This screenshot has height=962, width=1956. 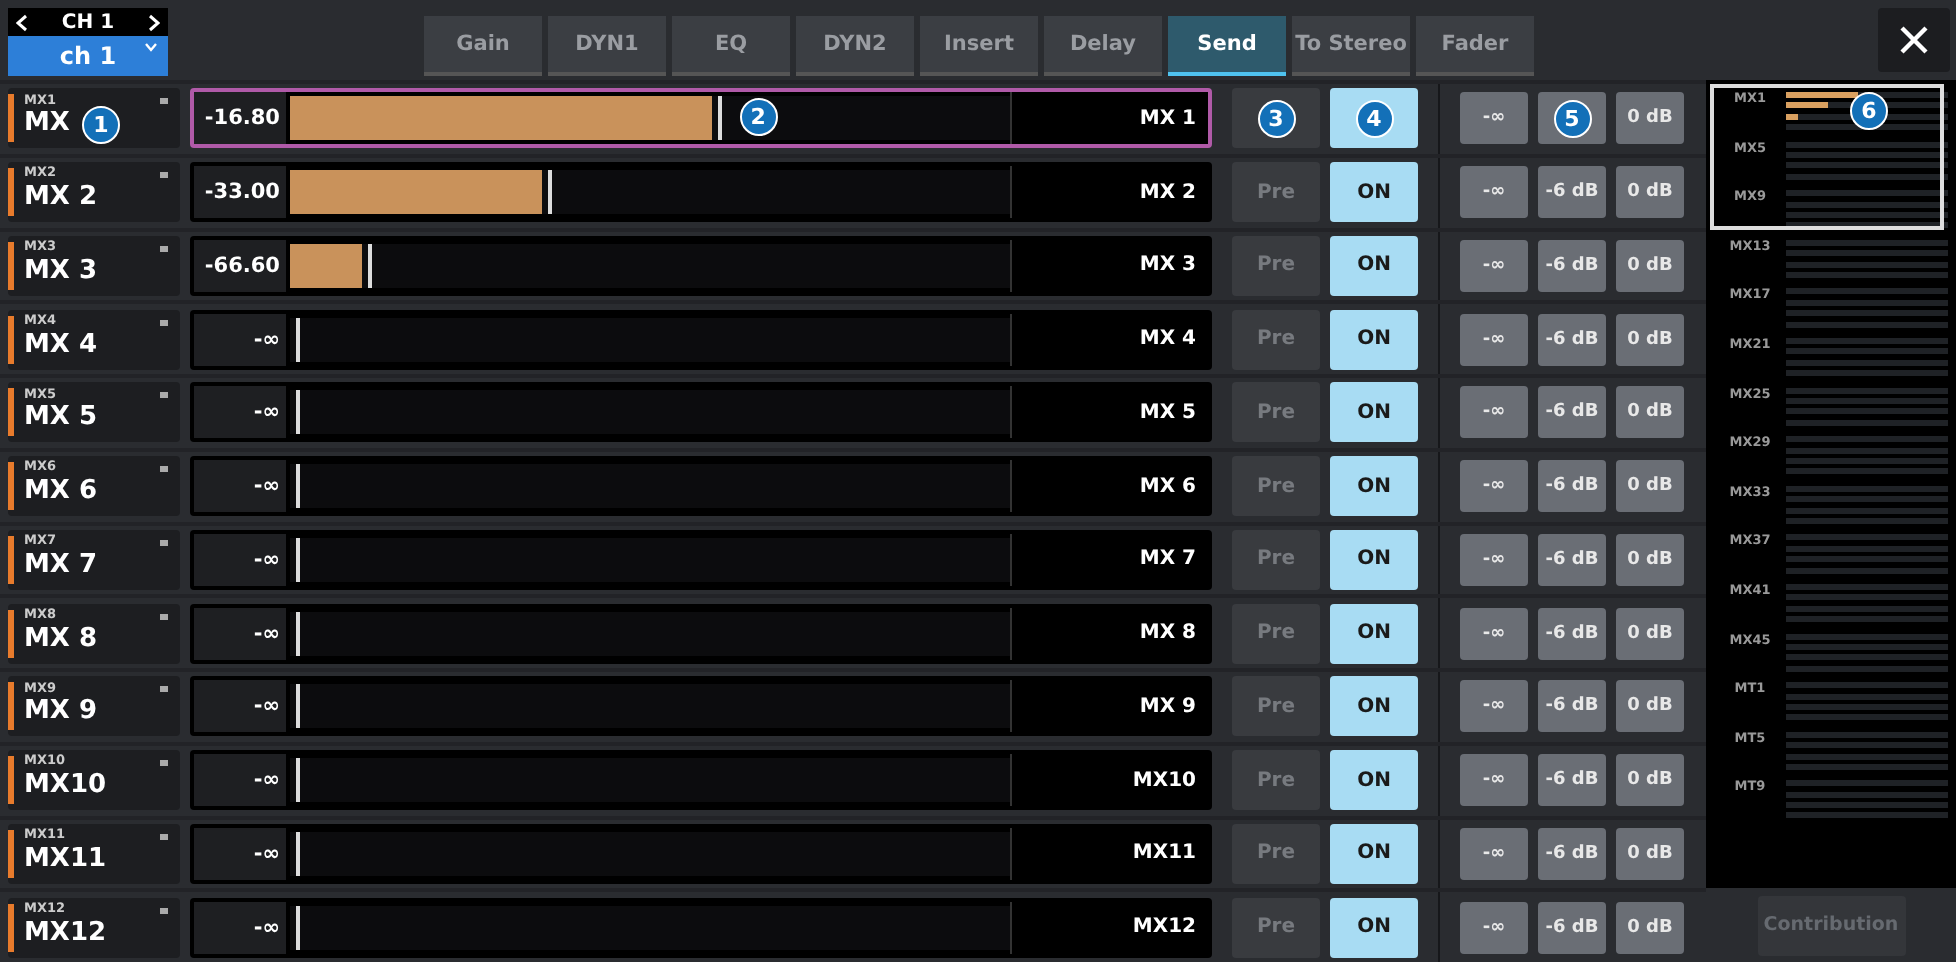 What do you see at coordinates (701, 192) in the screenshot?
I see `send-level-fader: -33.00 MX 2` at bounding box center [701, 192].